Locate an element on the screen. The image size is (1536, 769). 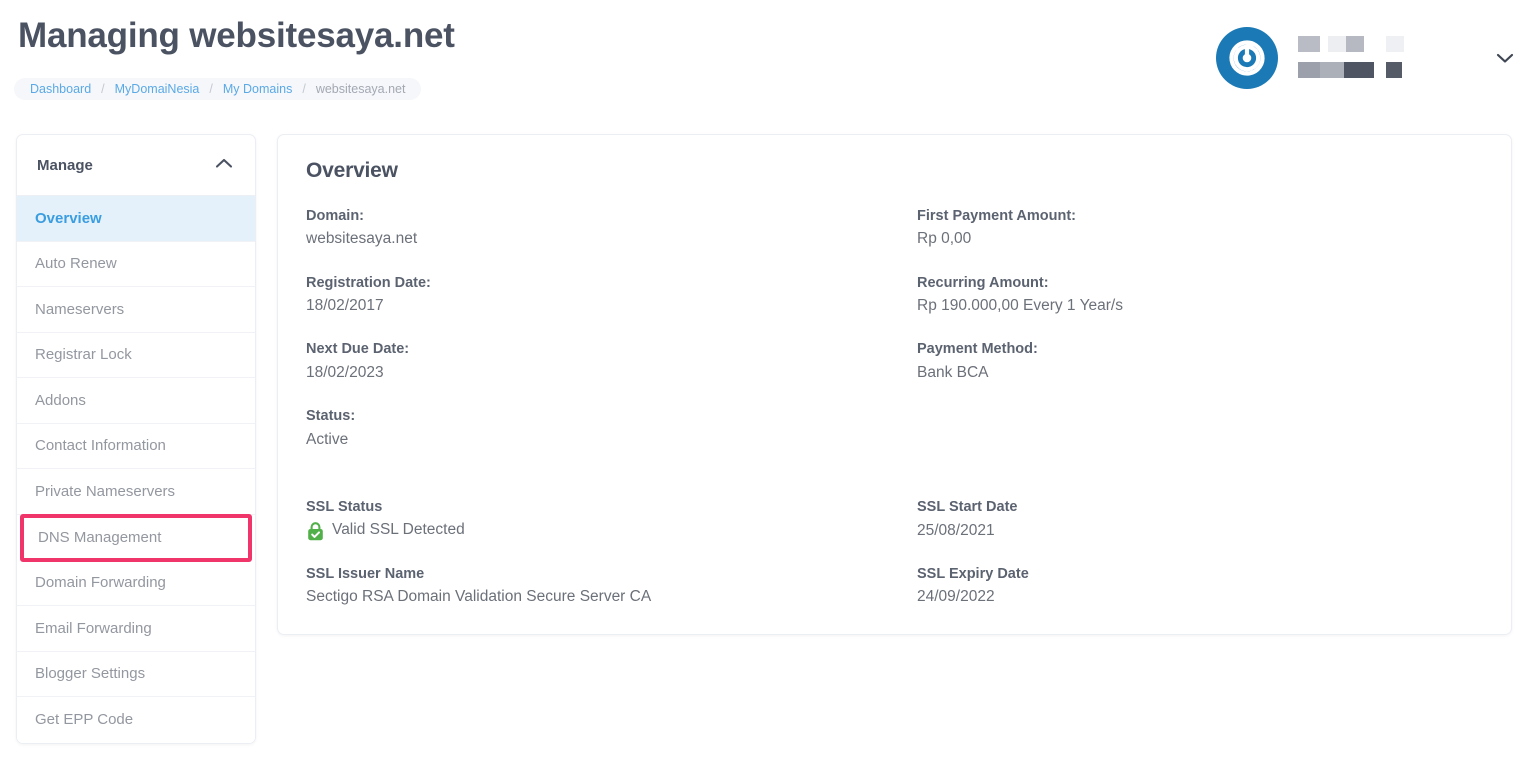
field-first-payment-amount: First Payment Amount: Rp 0,00 is located at coordinates (1197, 228).